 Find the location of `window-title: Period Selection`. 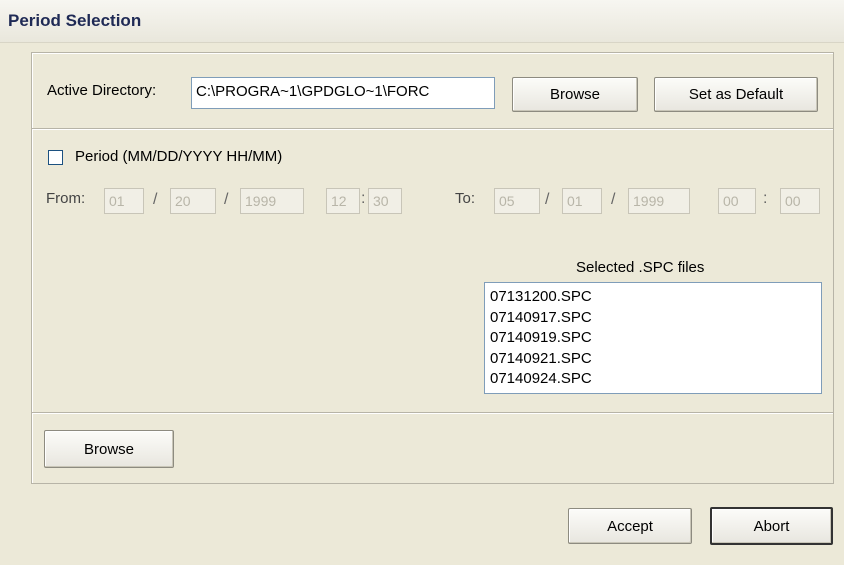

window-title: Period Selection is located at coordinates (75, 20).